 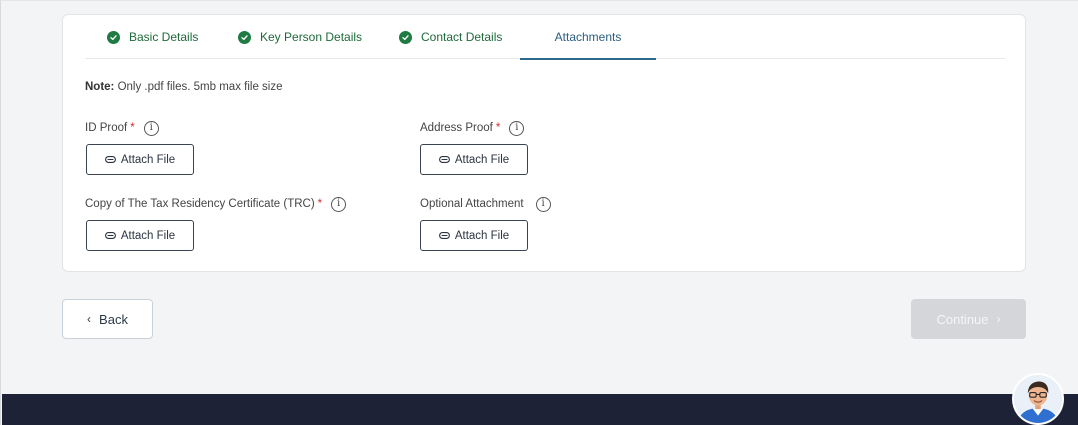 What do you see at coordinates (472, 204) in the screenshot?
I see `field-label: Optional Attachment` at bounding box center [472, 204].